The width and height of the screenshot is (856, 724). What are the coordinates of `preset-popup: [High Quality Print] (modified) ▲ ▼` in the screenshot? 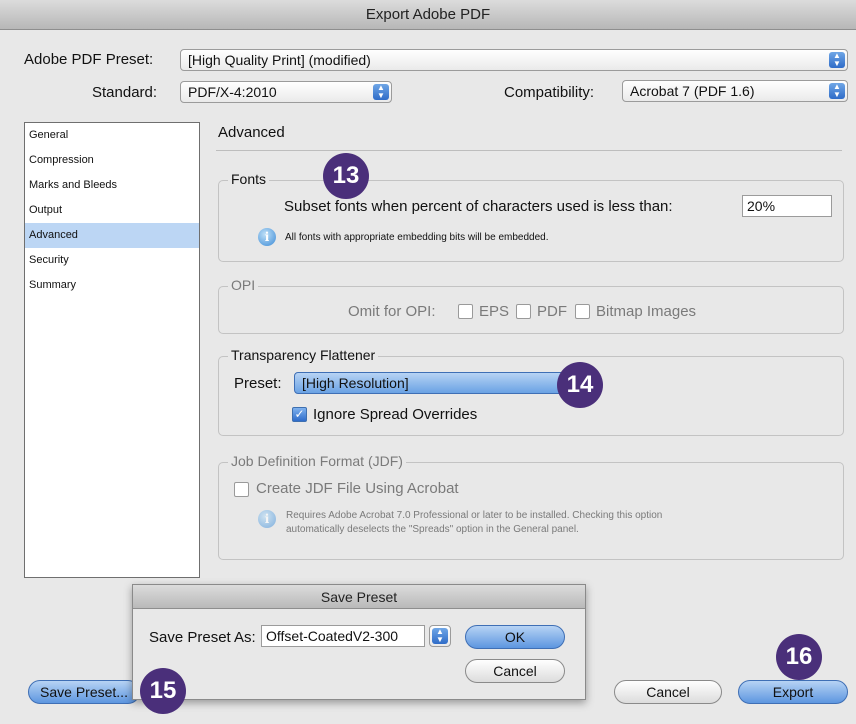 It's located at (514, 60).